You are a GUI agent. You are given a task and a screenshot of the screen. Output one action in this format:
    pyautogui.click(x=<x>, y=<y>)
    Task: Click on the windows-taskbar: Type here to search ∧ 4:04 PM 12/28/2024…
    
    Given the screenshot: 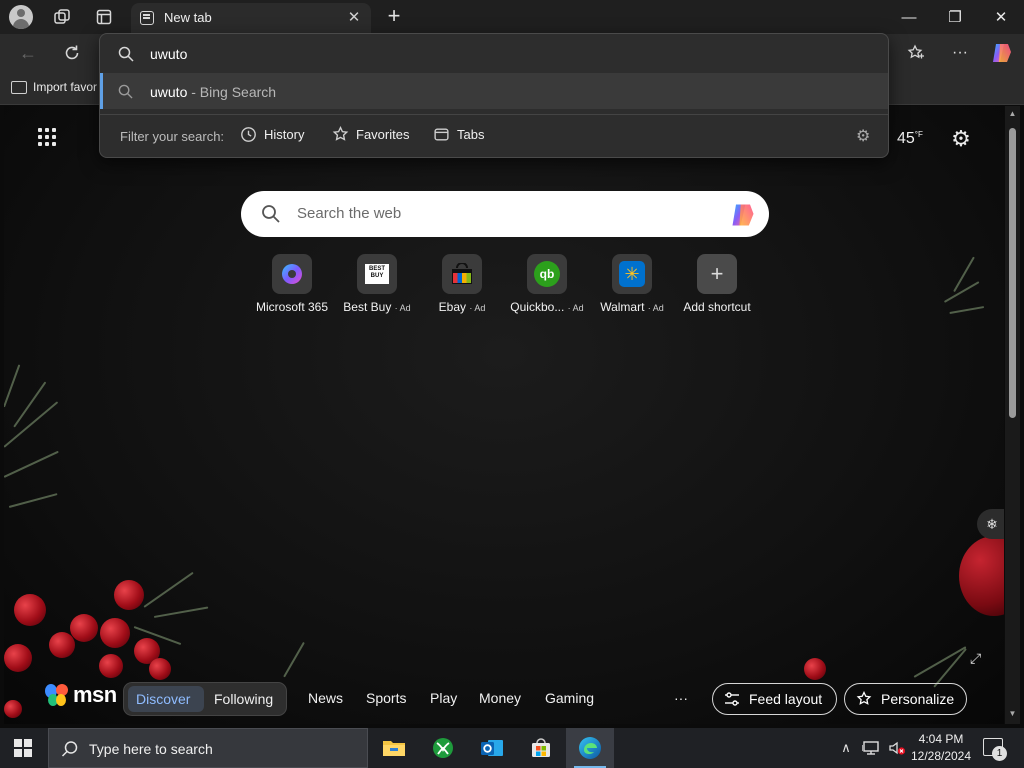 What is the action you would take?
    pyautogui.click(x=512, y=748)
    